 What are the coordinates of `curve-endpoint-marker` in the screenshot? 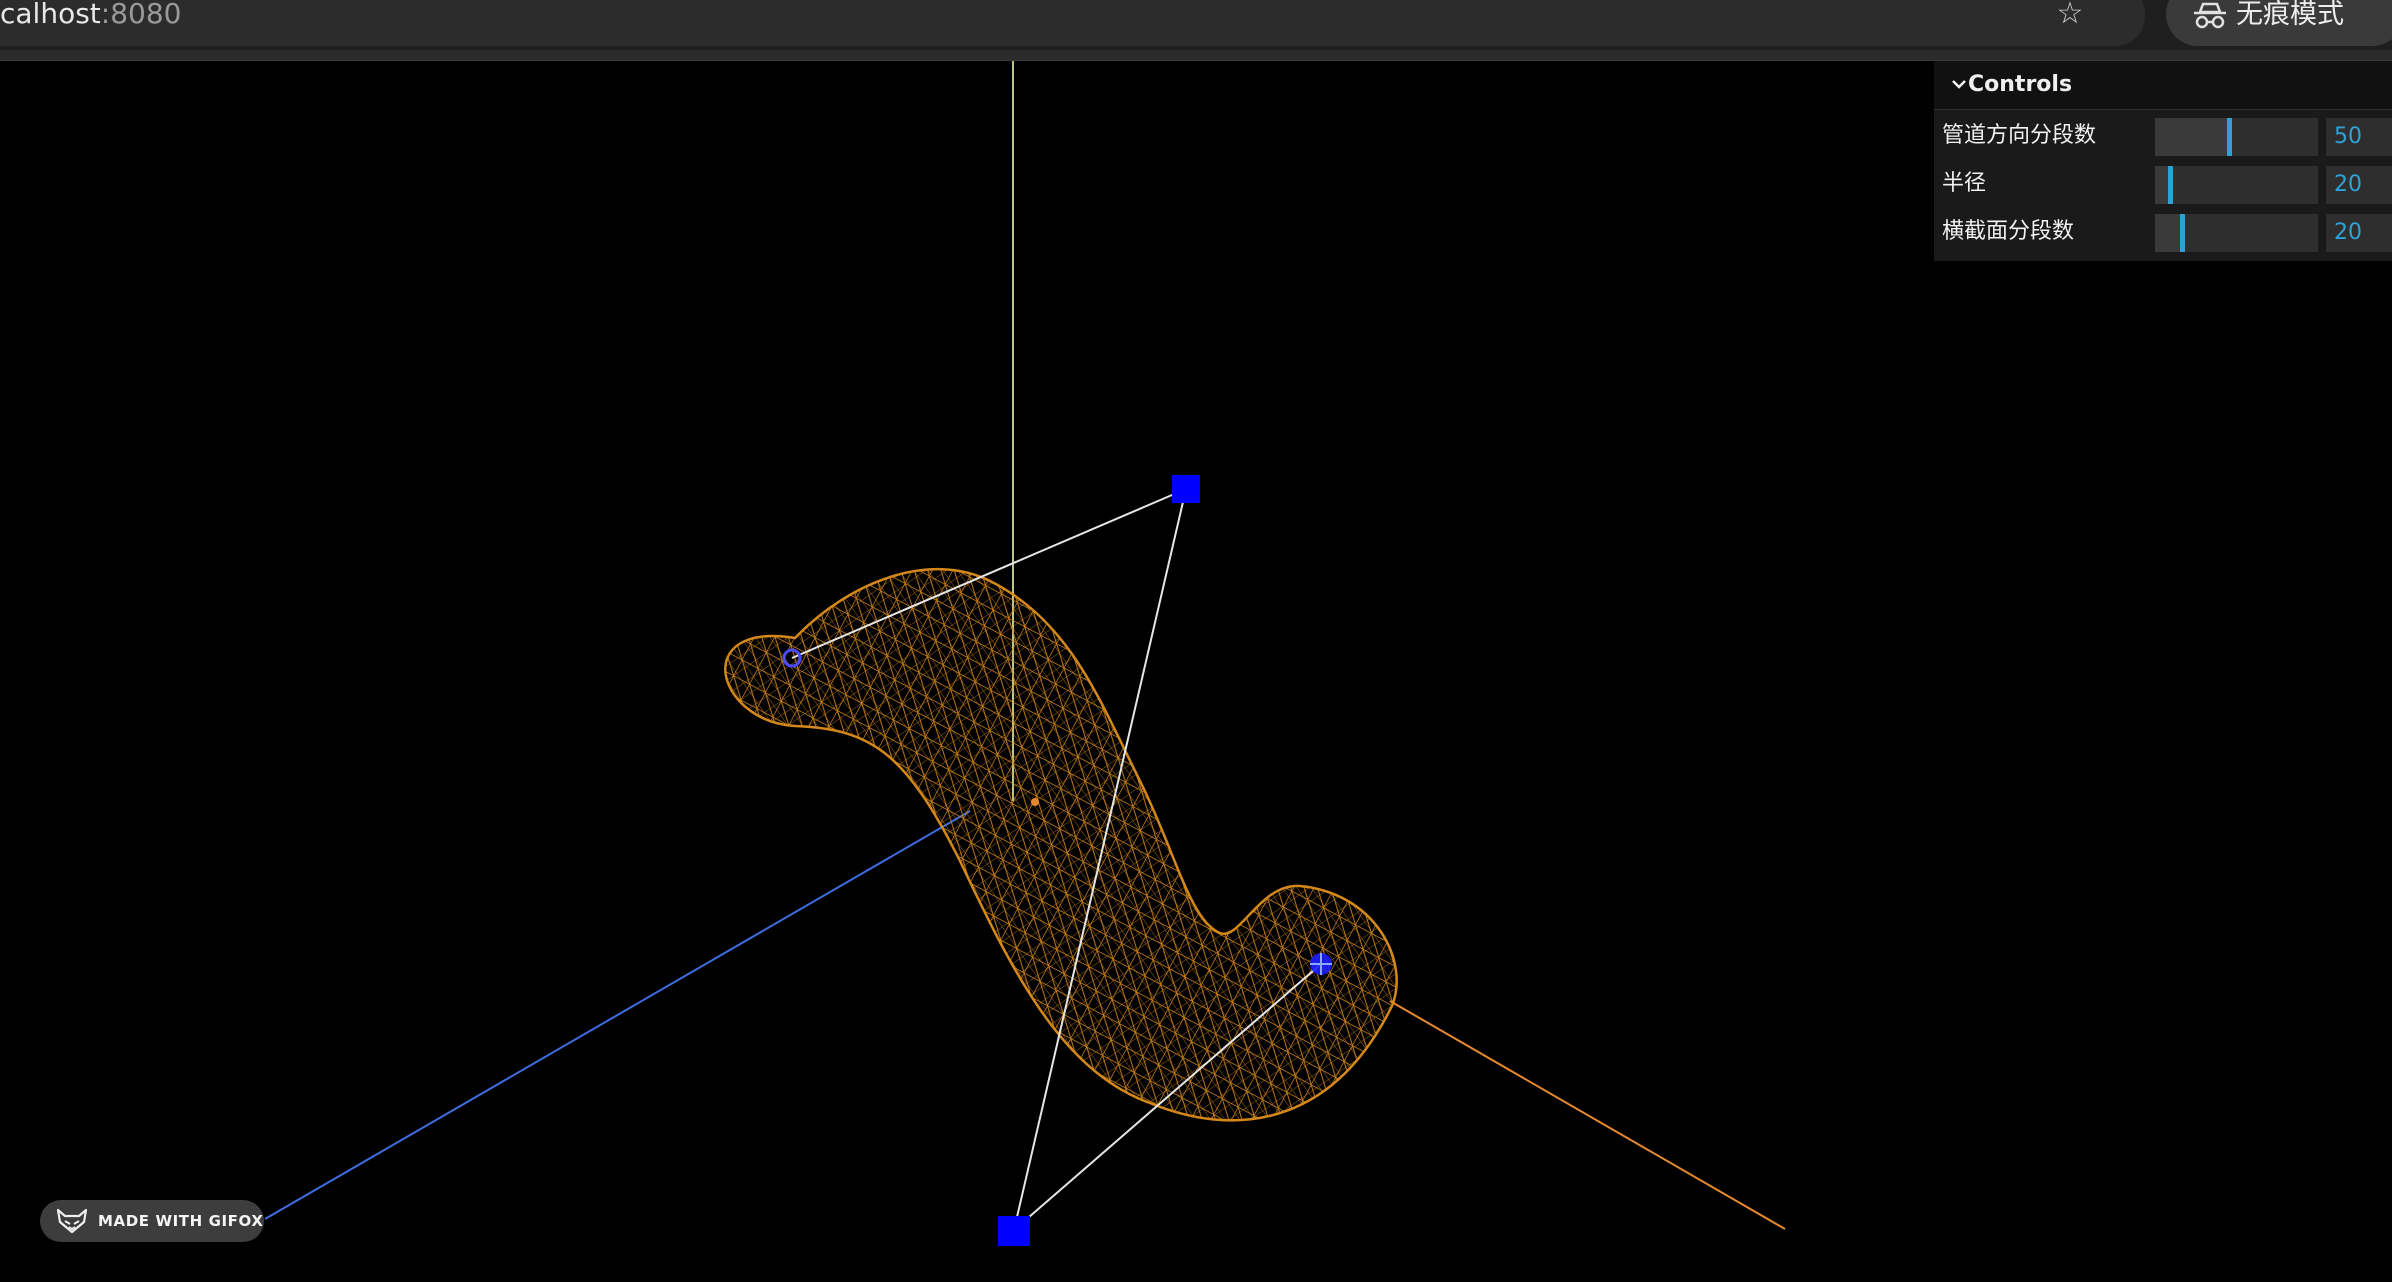 It's located at (1321, 964).